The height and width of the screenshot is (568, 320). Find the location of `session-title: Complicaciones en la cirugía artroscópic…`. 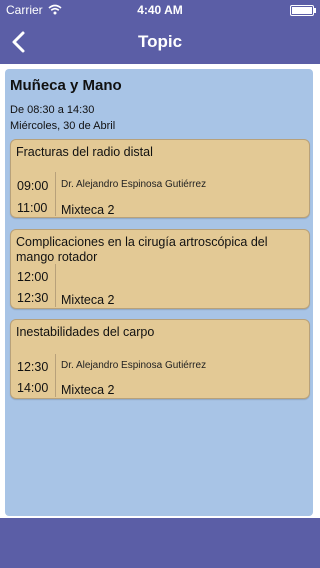

session-title: Complicaciones en la cirugía artroscópic… is located at coordinates (142, 249).